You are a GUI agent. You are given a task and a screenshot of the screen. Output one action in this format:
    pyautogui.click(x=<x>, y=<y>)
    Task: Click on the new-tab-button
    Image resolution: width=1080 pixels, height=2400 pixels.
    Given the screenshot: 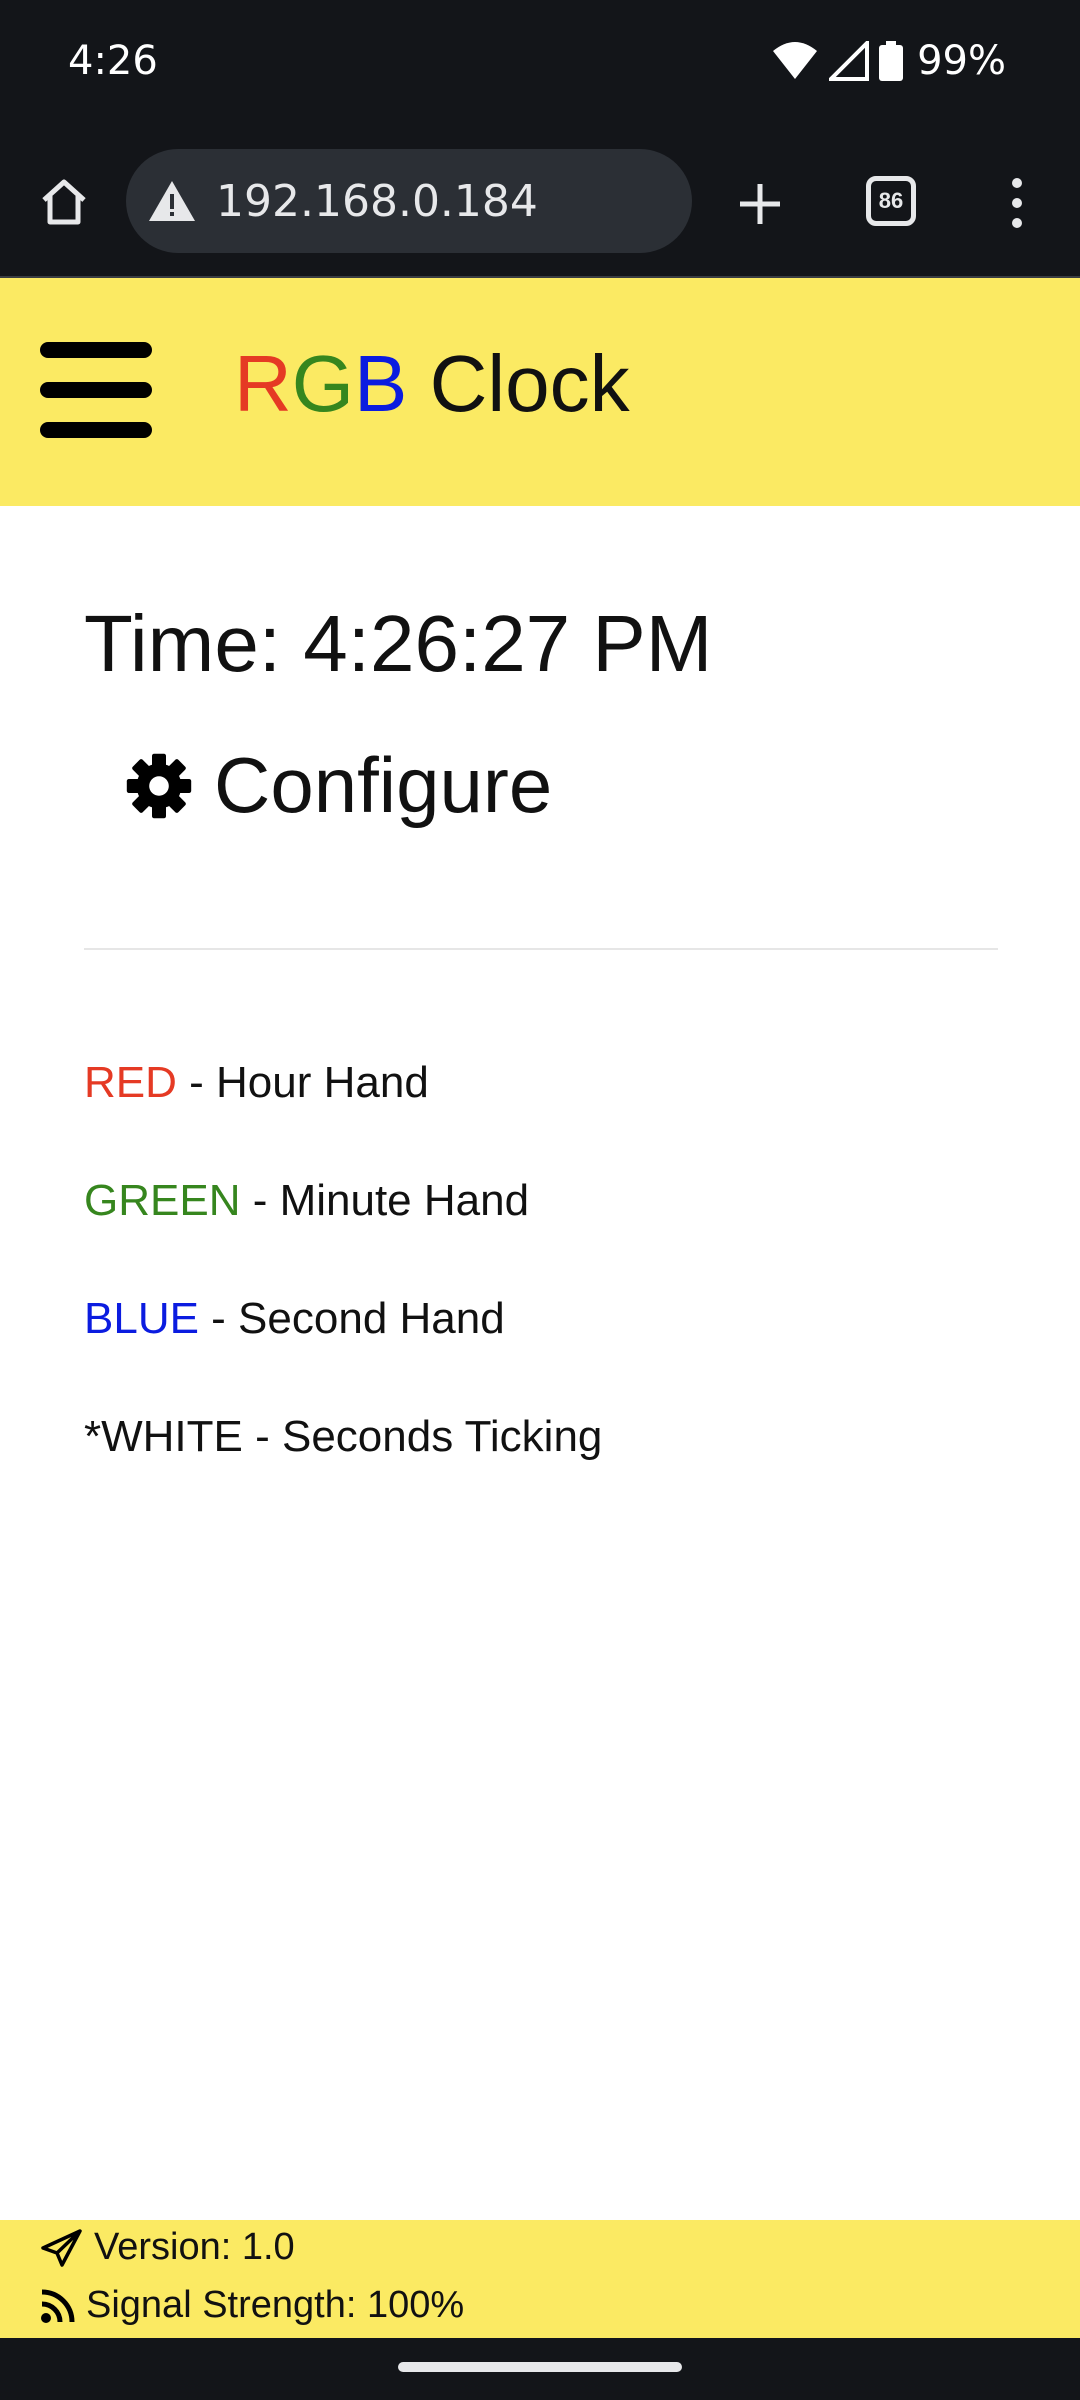 What is the action you would take?
    pyautogui.click(x=760, y=204)
    